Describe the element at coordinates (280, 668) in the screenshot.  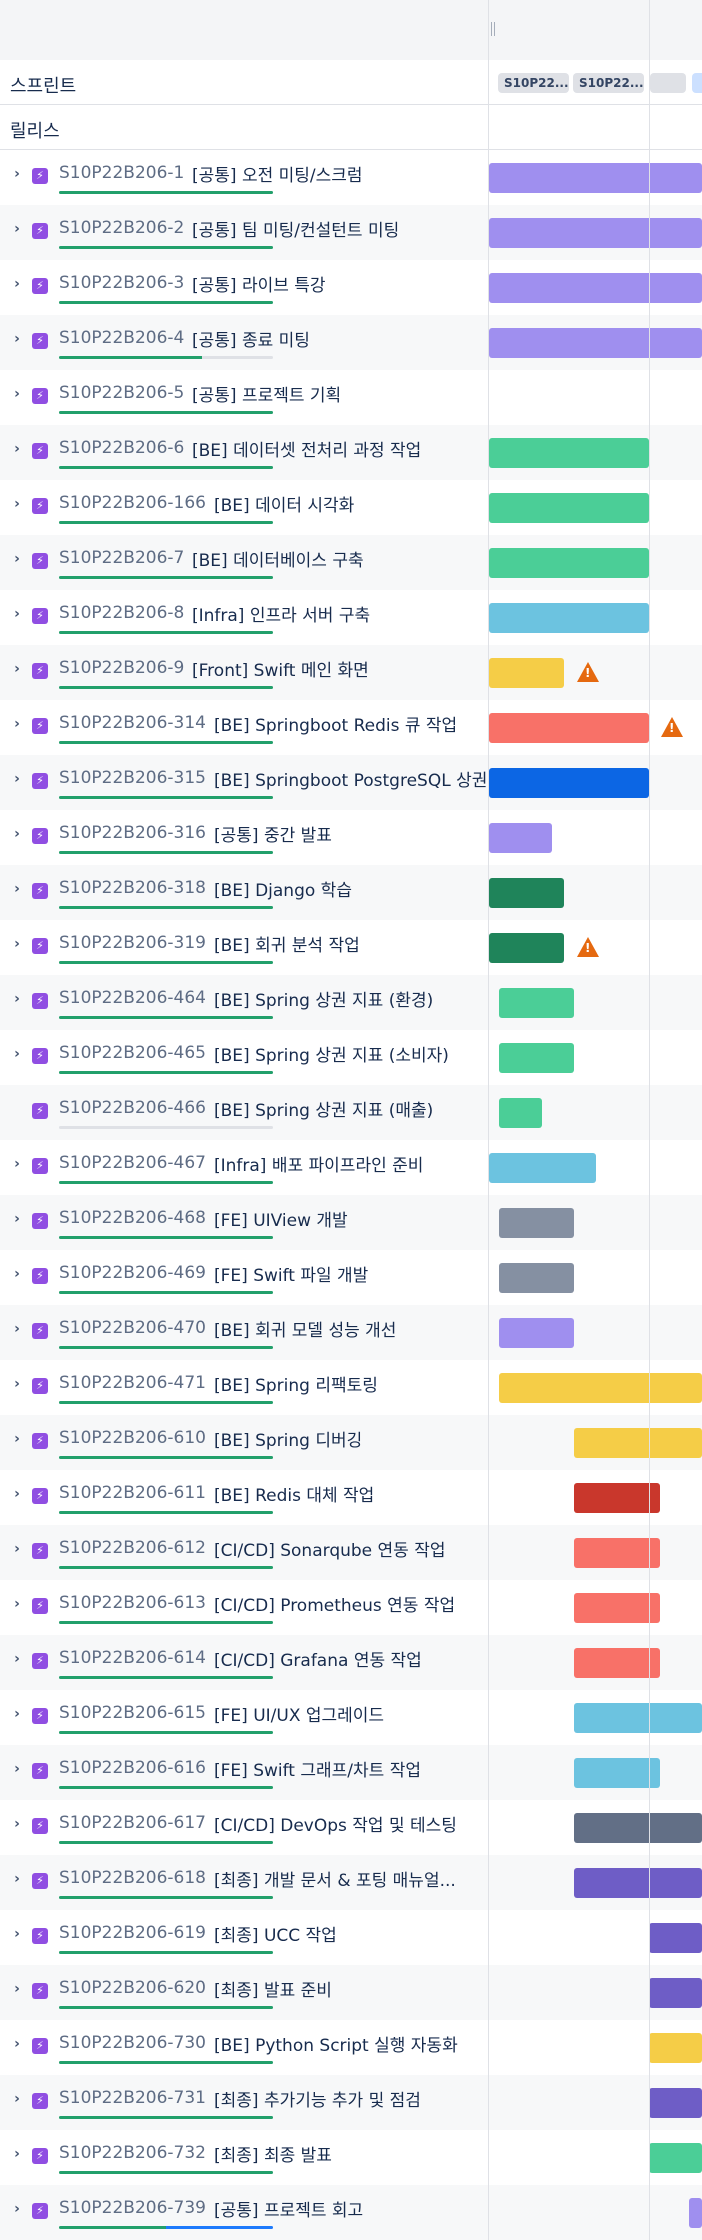
I see `epic-title: [Front] Swift 메인 화면` at that location.